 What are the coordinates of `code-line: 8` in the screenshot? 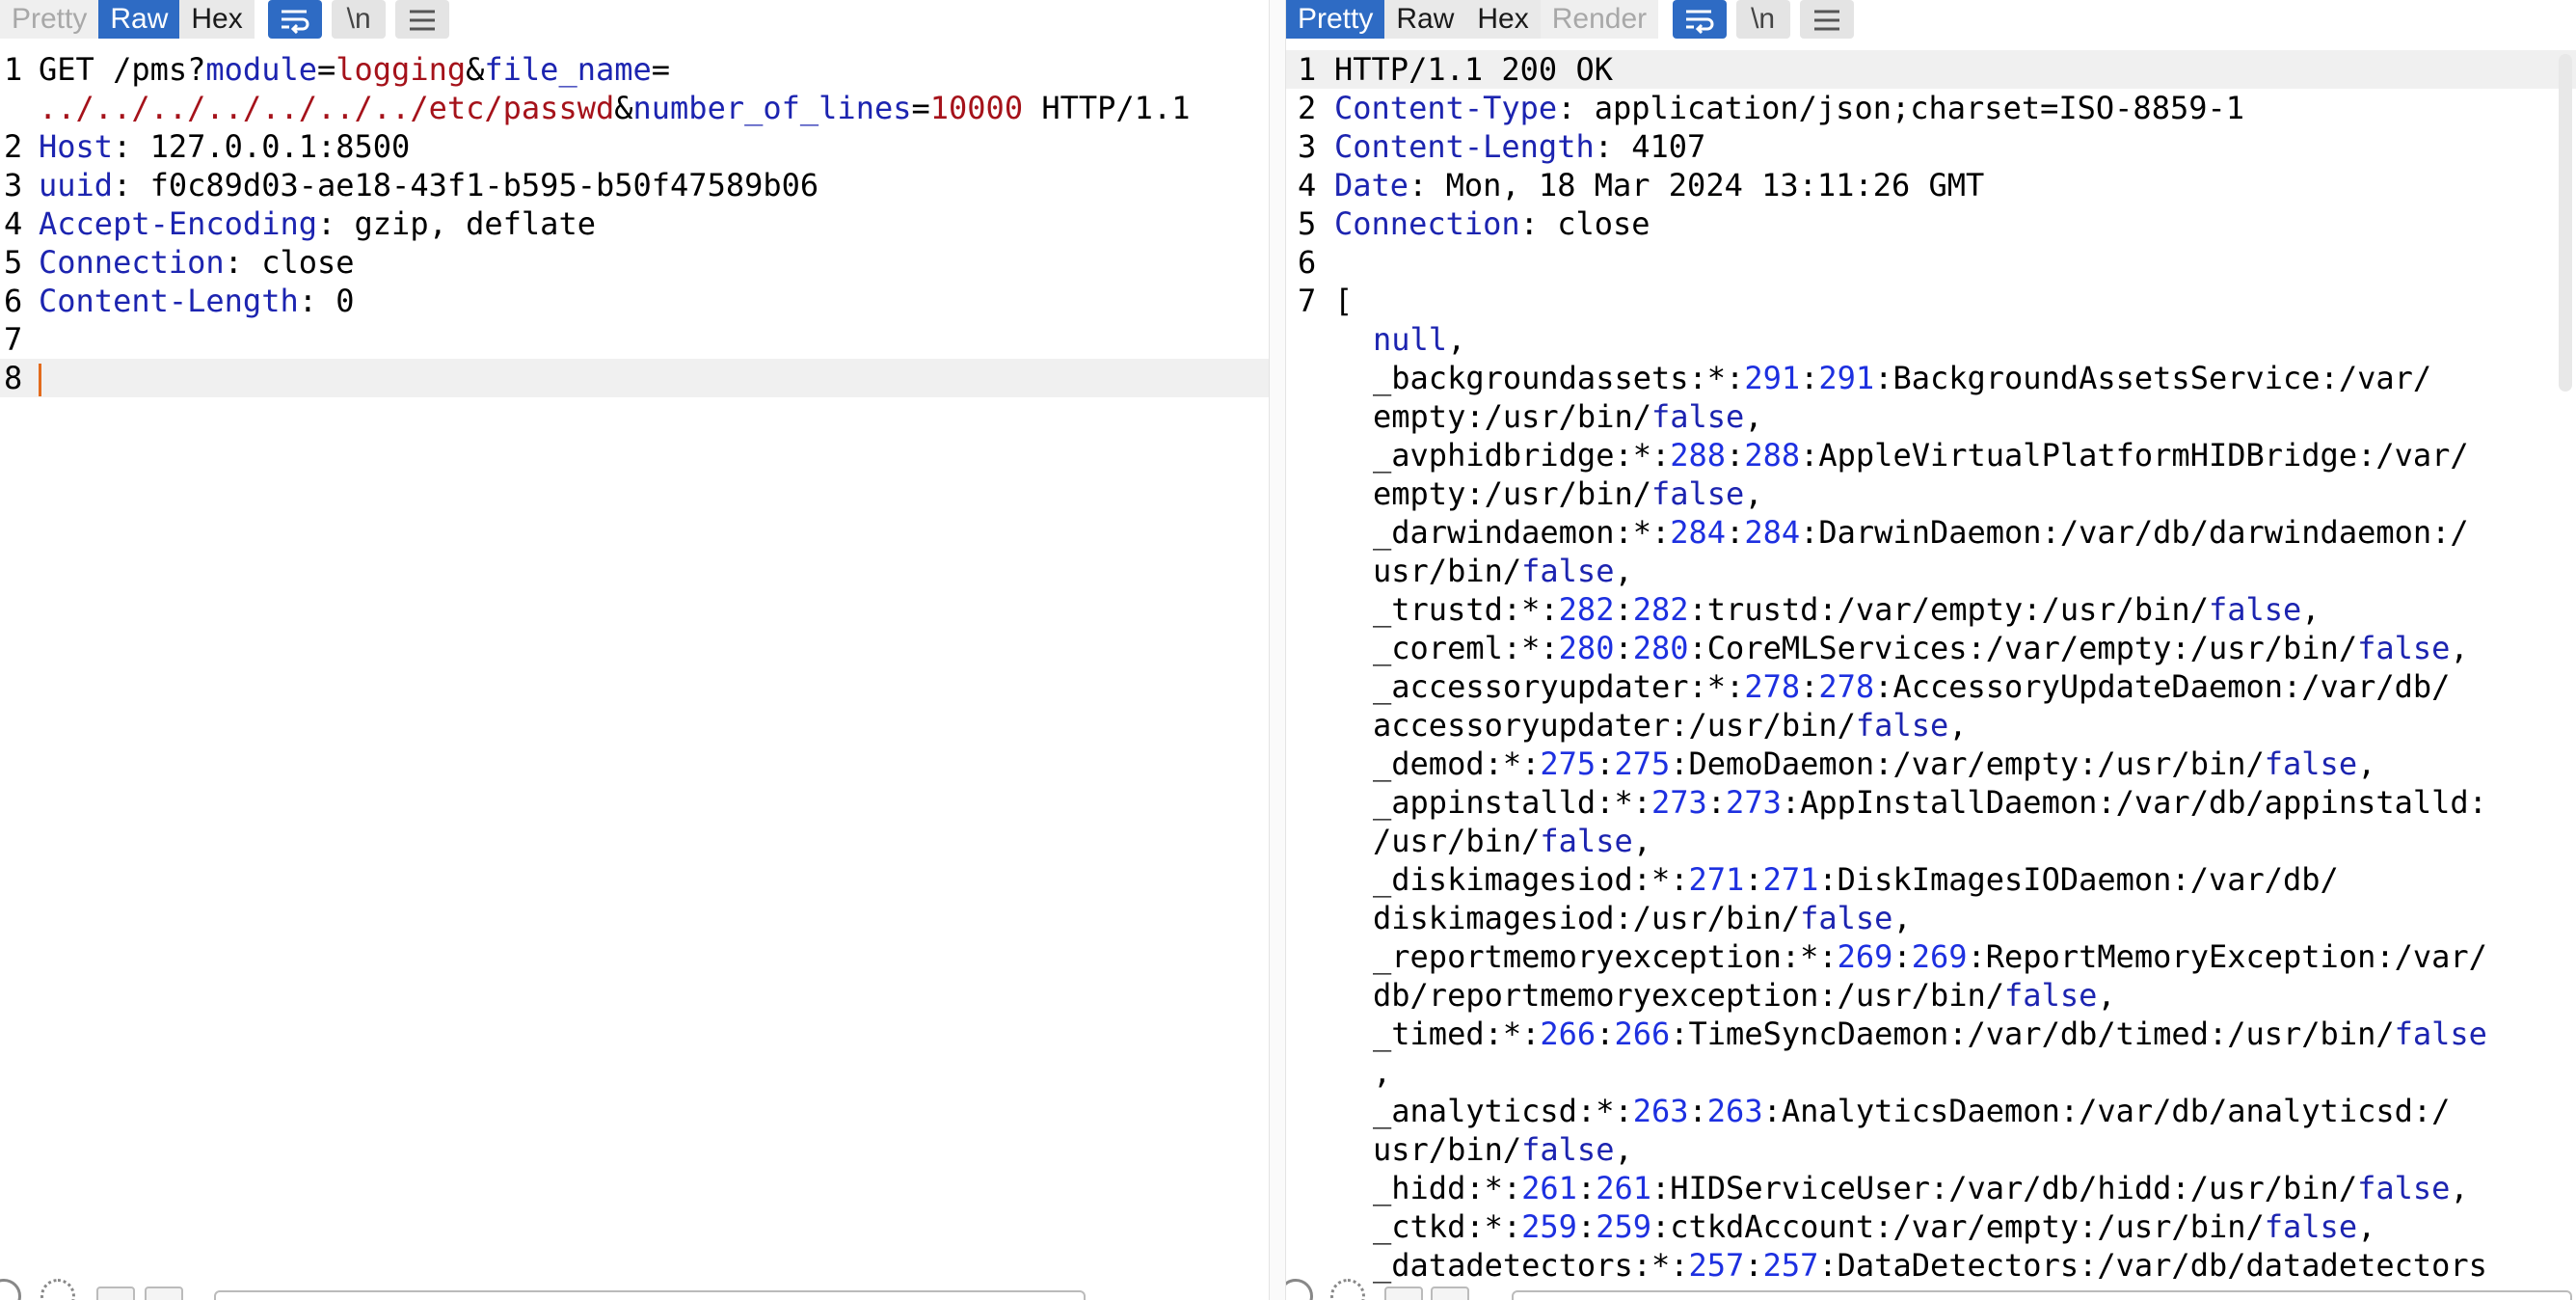 It's located at (635, 378).